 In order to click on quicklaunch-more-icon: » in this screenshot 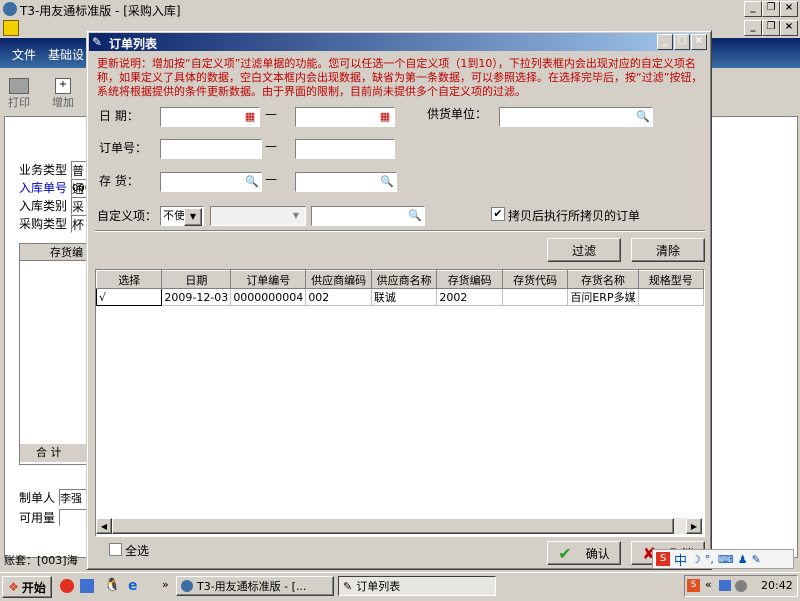, I will do `click(165, 584)`.